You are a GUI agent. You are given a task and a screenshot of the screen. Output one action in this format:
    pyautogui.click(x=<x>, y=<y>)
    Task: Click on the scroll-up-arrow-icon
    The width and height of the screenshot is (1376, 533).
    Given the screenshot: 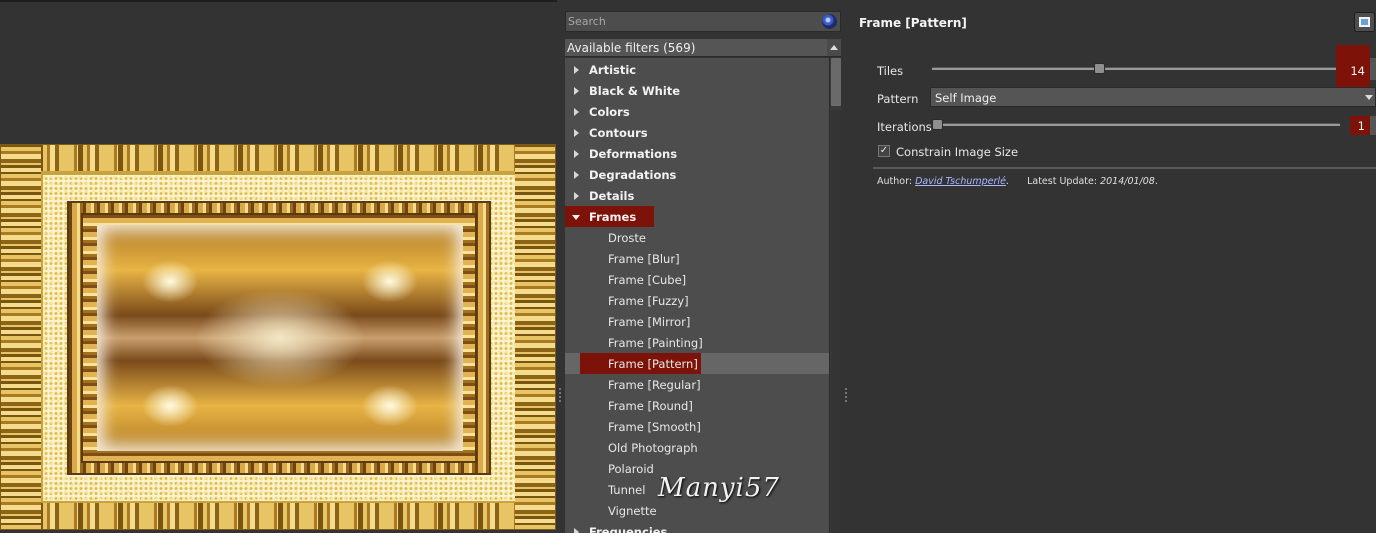 What is the action you would take?
    pyautogui.click(x=834, y=47)
    